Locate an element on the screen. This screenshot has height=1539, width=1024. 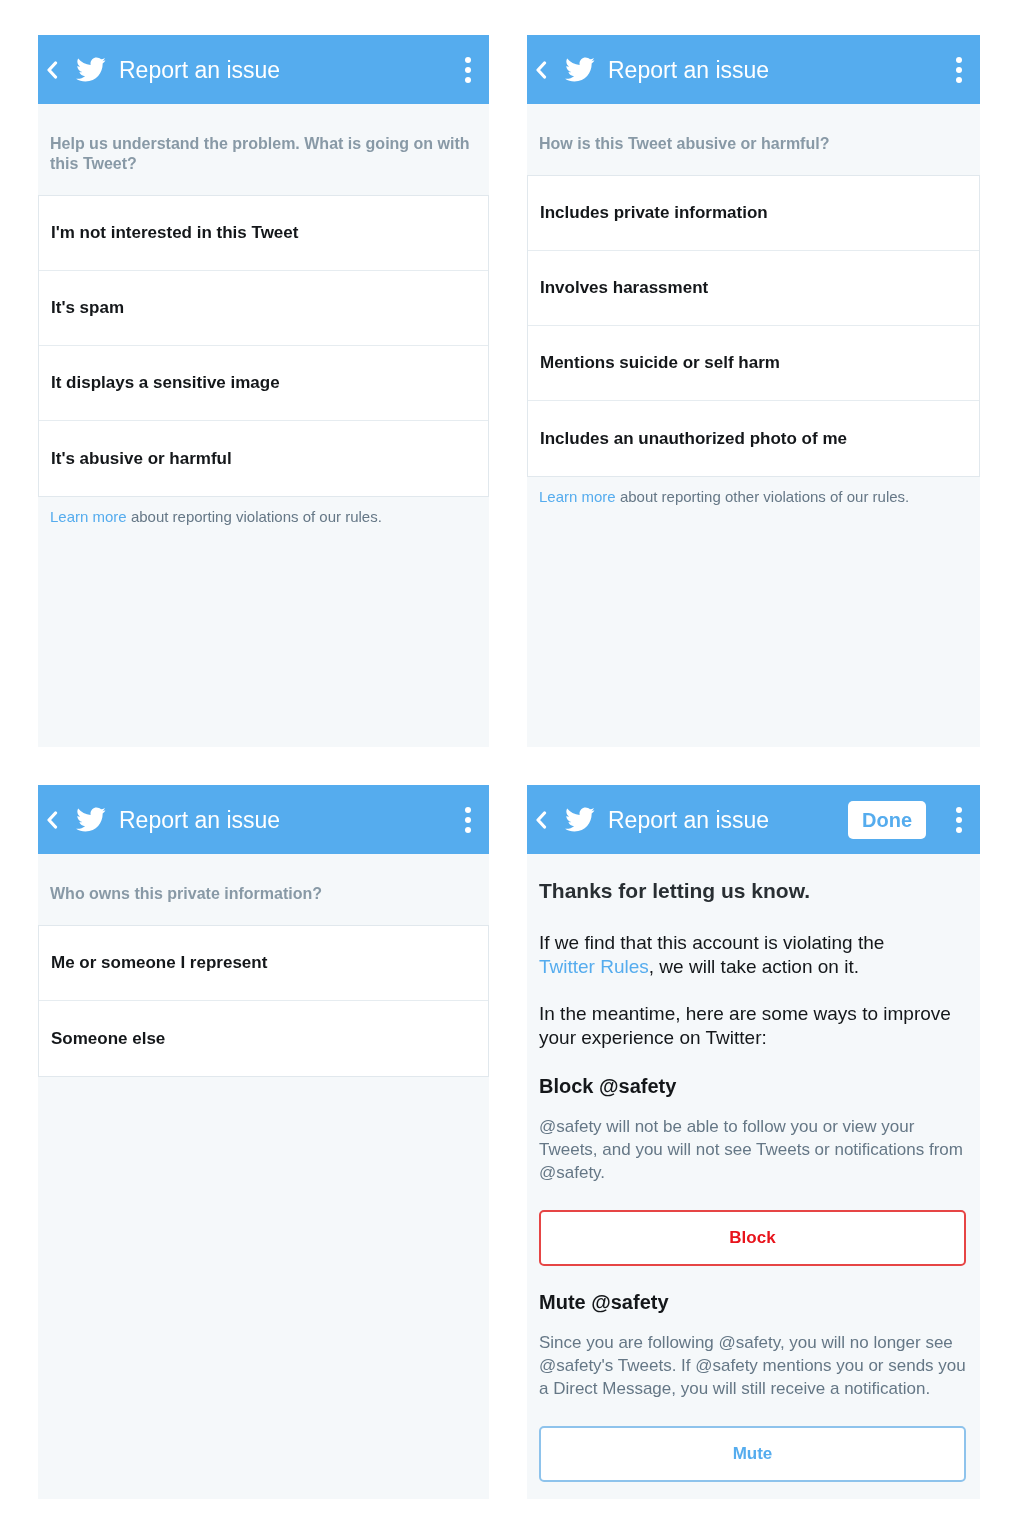
question-text: Help us understand the problem. What is going on with this Tweet? is located at coordinates (260, 154).